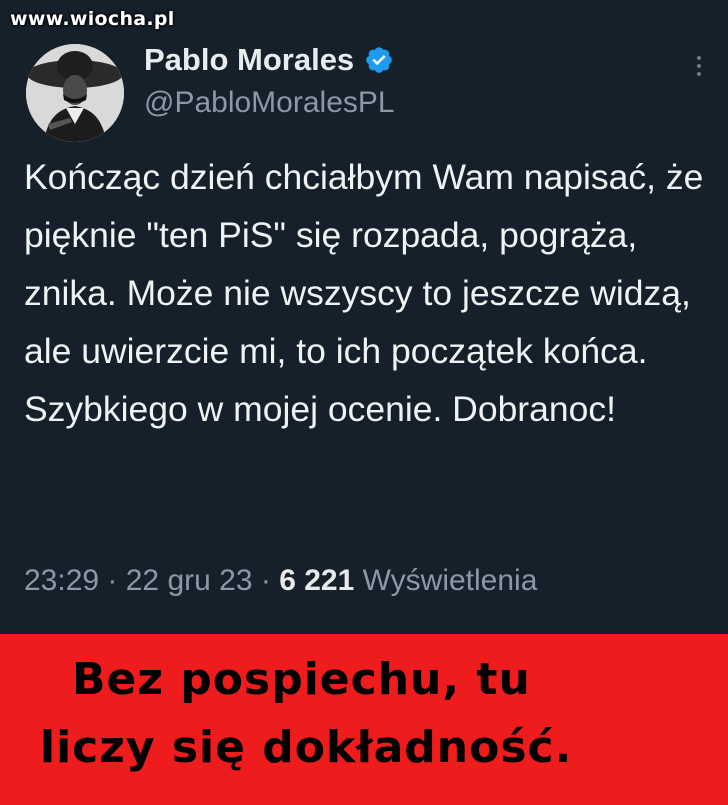 Image resolution: width=728 pixels, height=805 pixels. Describe the element at coordinates (699, 68) in the screenshot. I see `more-options-icon` at that location.